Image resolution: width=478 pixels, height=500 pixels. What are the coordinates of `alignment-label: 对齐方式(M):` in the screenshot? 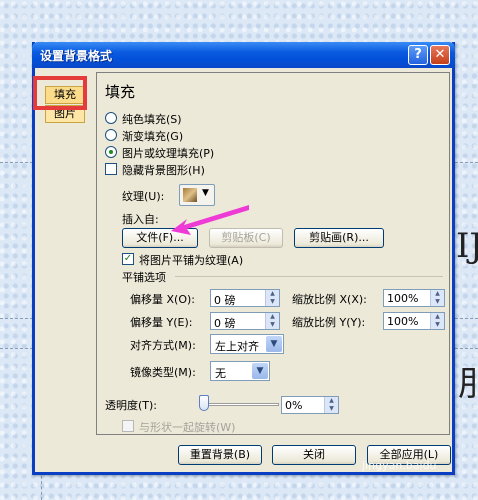 It's located at (163, 345).